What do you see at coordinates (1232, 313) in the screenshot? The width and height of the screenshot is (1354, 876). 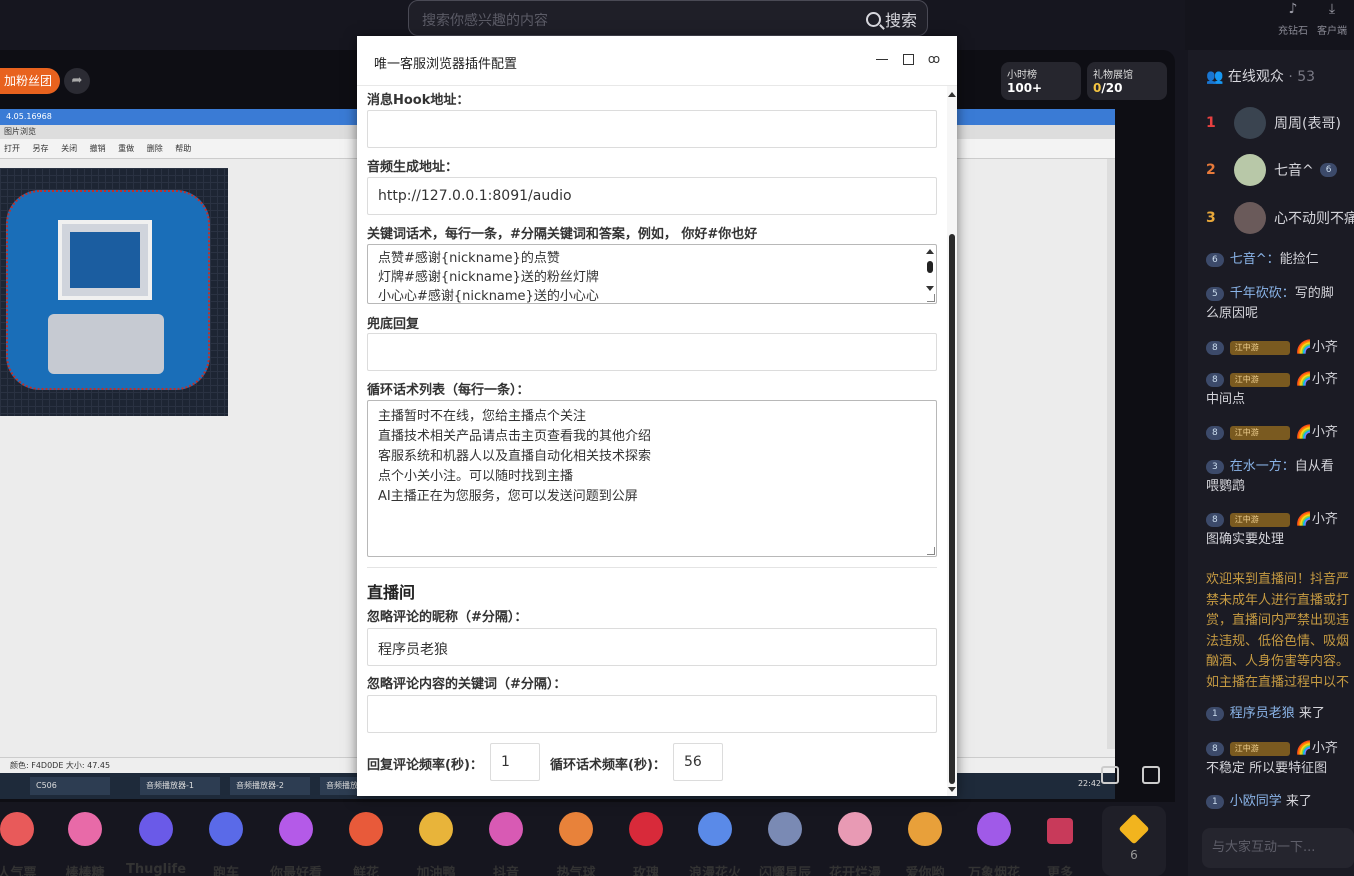 I see `chat-message: 么原因呢` at bounding box center [1232, 313].